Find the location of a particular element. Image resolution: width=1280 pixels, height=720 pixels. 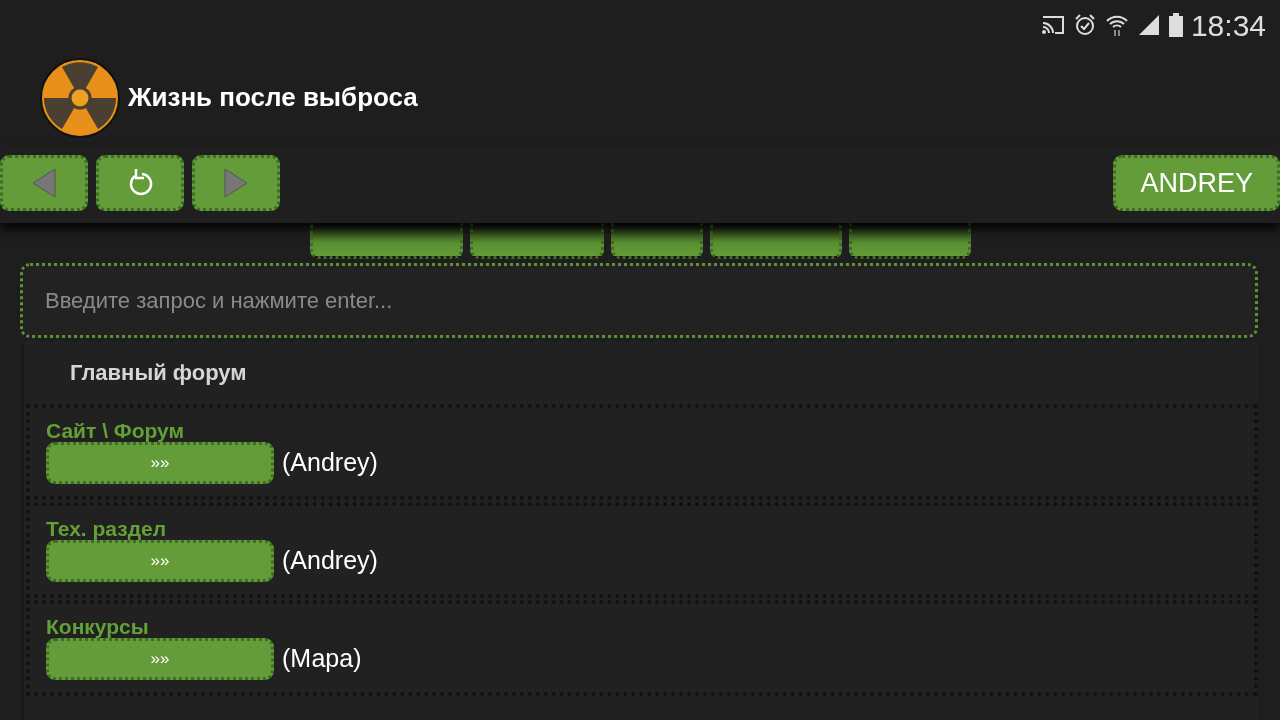

refresh-button is located at coordinates (140, 183).